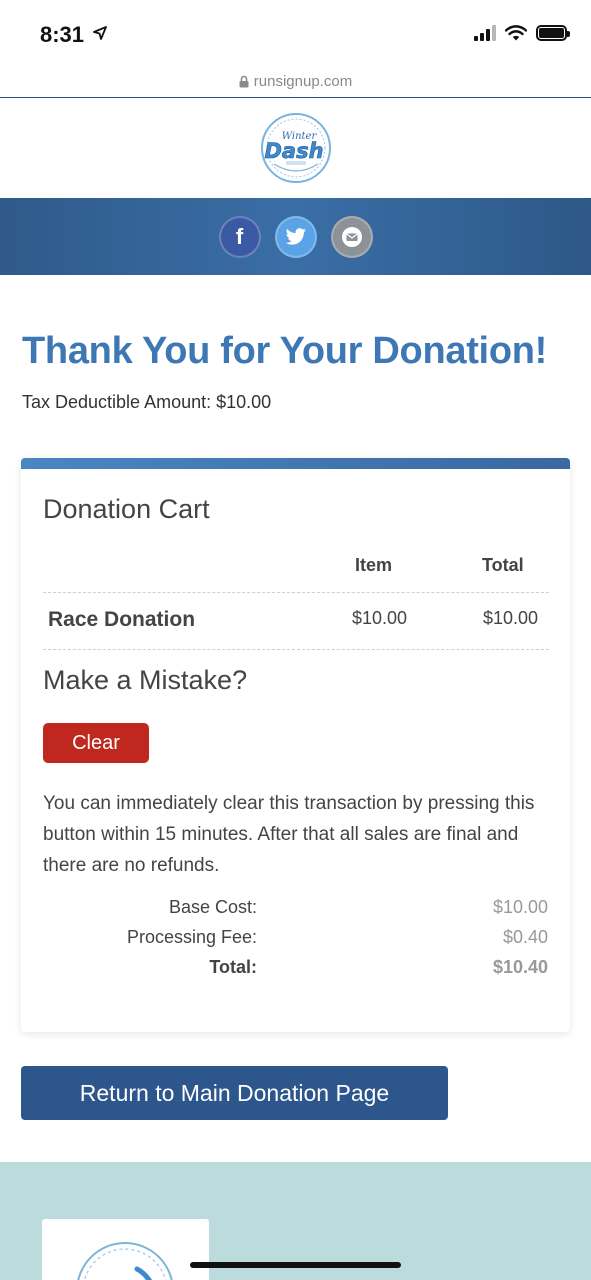 This screenshot has height=1280, width=591. What do you see at coordinates (147, 402) in the screenshot?
I see `tax-deductible-amount: Tax Deductible Amount: $10.00` at bounding box center [147, 402].